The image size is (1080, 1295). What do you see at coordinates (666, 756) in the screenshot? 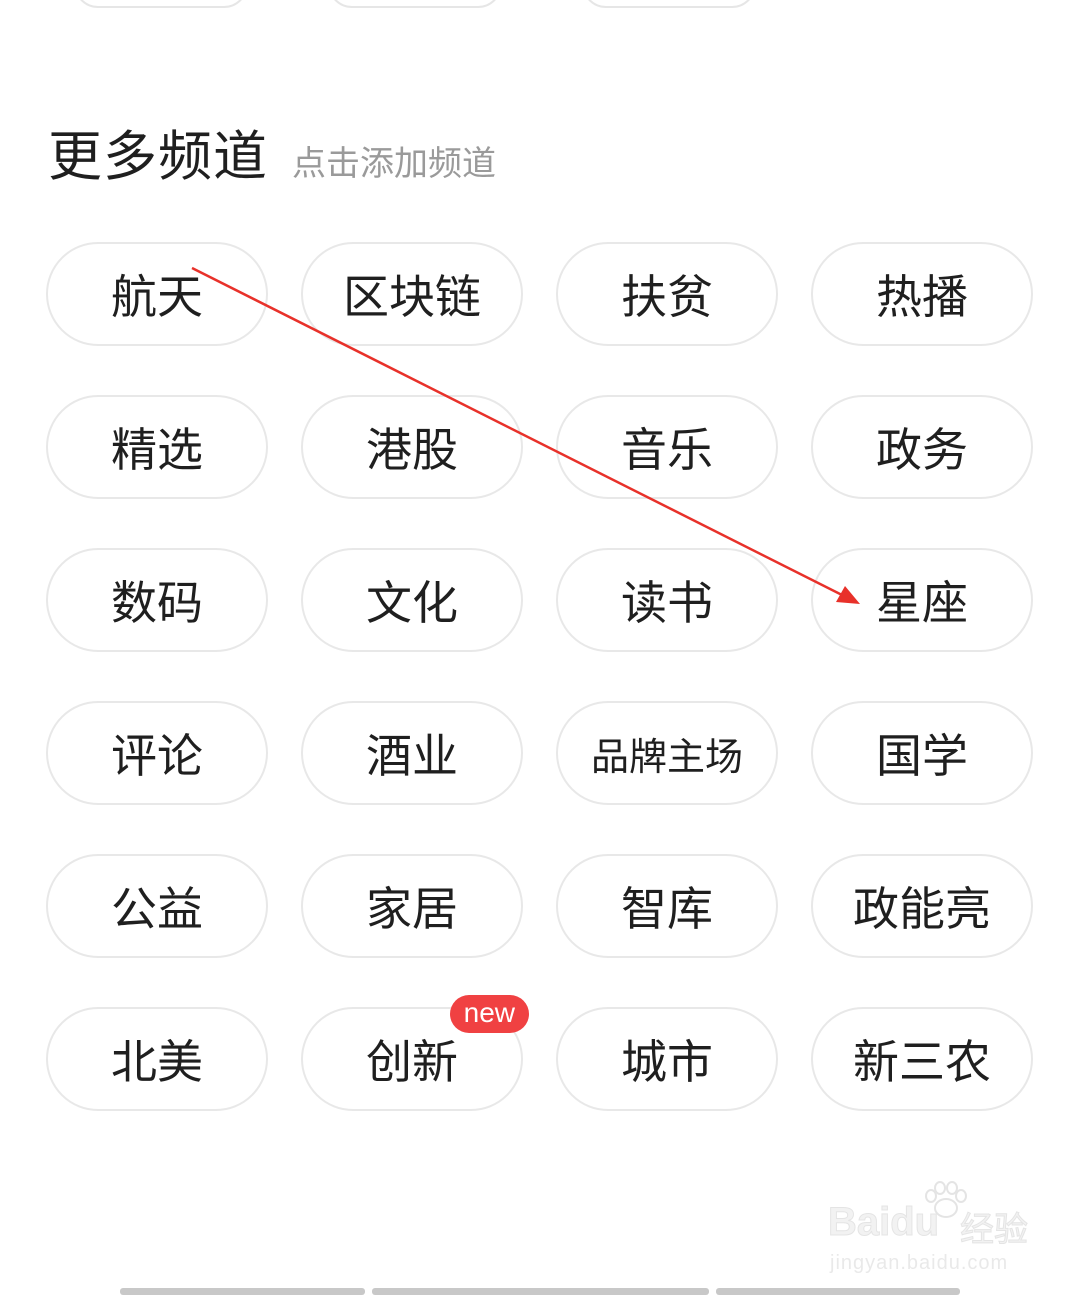
I see `channel-label: 品牌主场` at bounding box center [666, 756].